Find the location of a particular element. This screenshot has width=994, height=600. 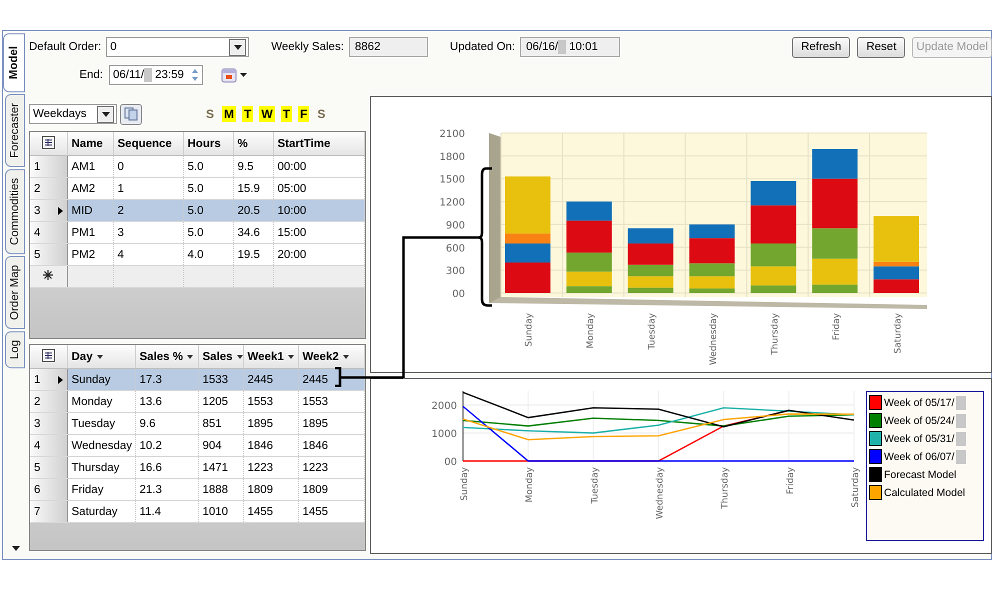

table-cell: 0 is located at coordinates (148, 167).